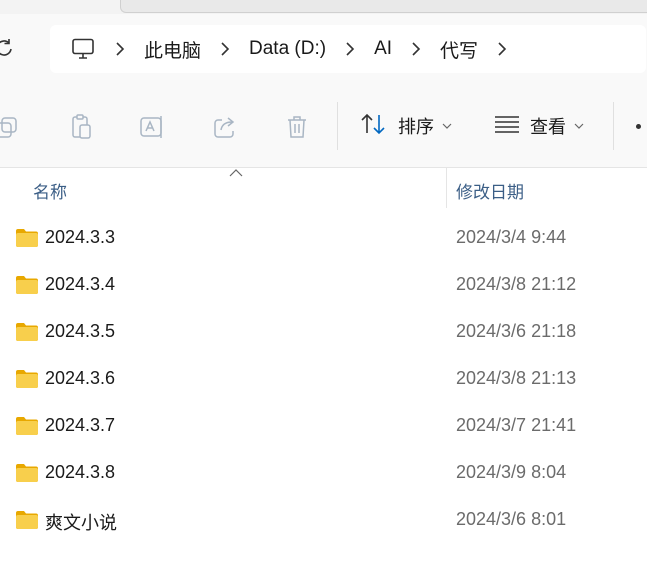 This screenshot has width=647, height=572. What do you see at coordinates (323, 426) in the screenshot?
I see `table-row: 2024.3.7 2024/3/7 21:41` at bounding box center [323, 426].